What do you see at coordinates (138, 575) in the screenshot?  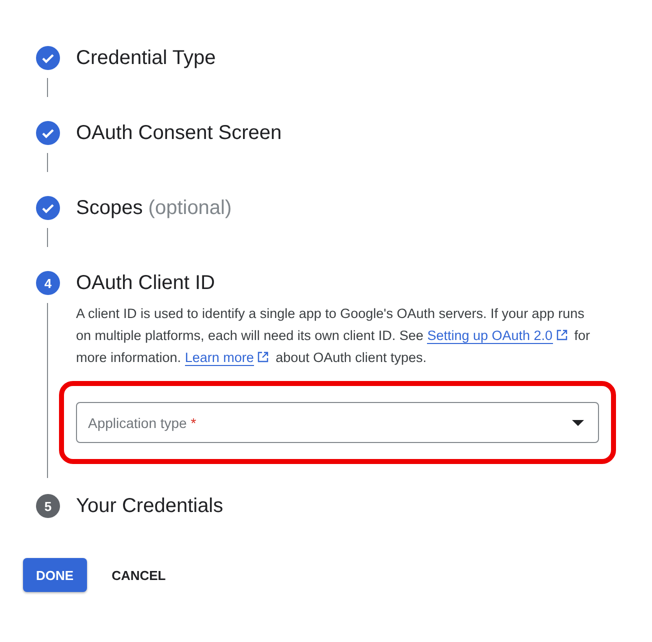 I see `cancel-button: CANCEL` at bounding box center [138, 575].